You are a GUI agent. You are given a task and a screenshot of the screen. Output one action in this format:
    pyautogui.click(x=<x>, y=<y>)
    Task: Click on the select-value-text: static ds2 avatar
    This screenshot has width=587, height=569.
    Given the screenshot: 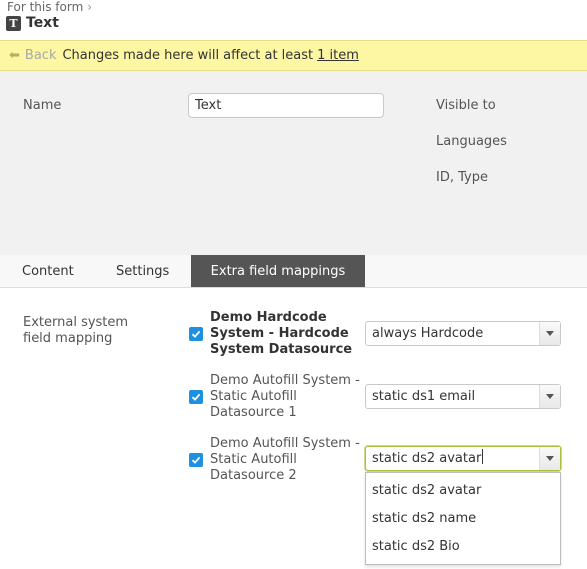 What is the action you would take?
    pyautogui.click(x=427, y=458)
    